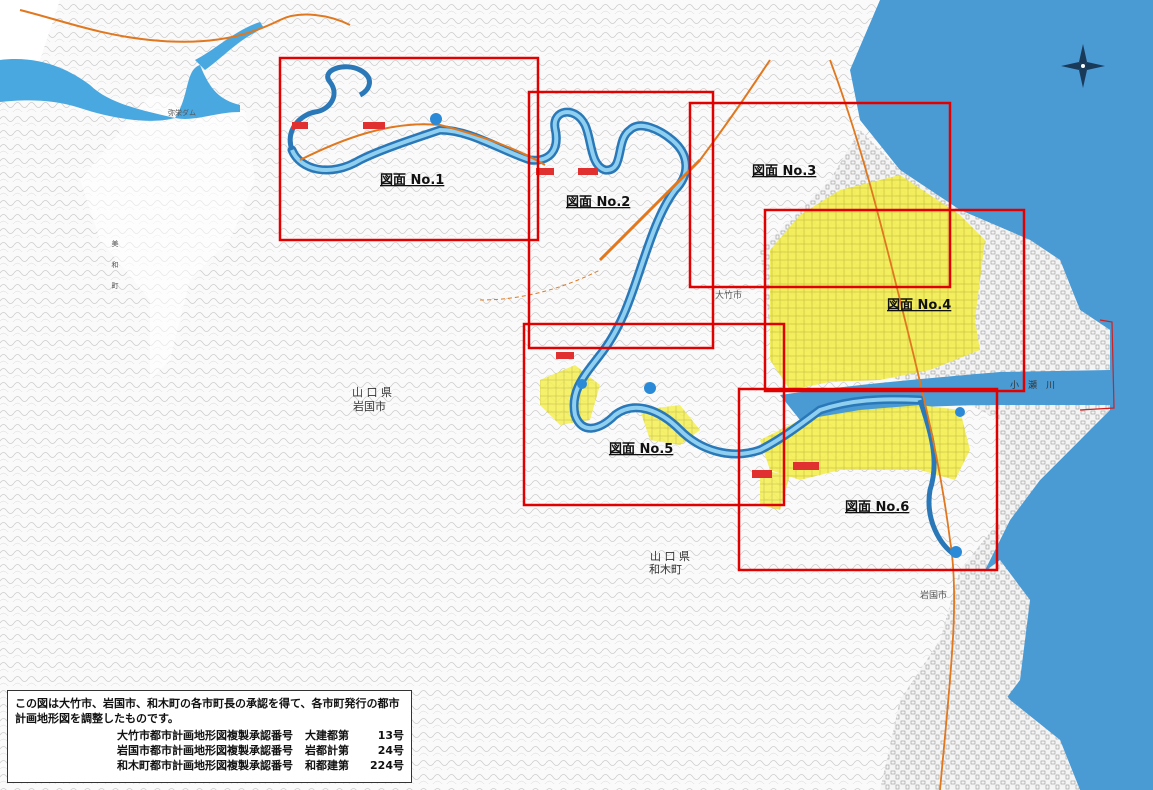 The image size is (1153, 790). Describe the element at coordinates (641, 449) in the screenshot. I see `sheet-label-5: 図面 No.5` at that location.